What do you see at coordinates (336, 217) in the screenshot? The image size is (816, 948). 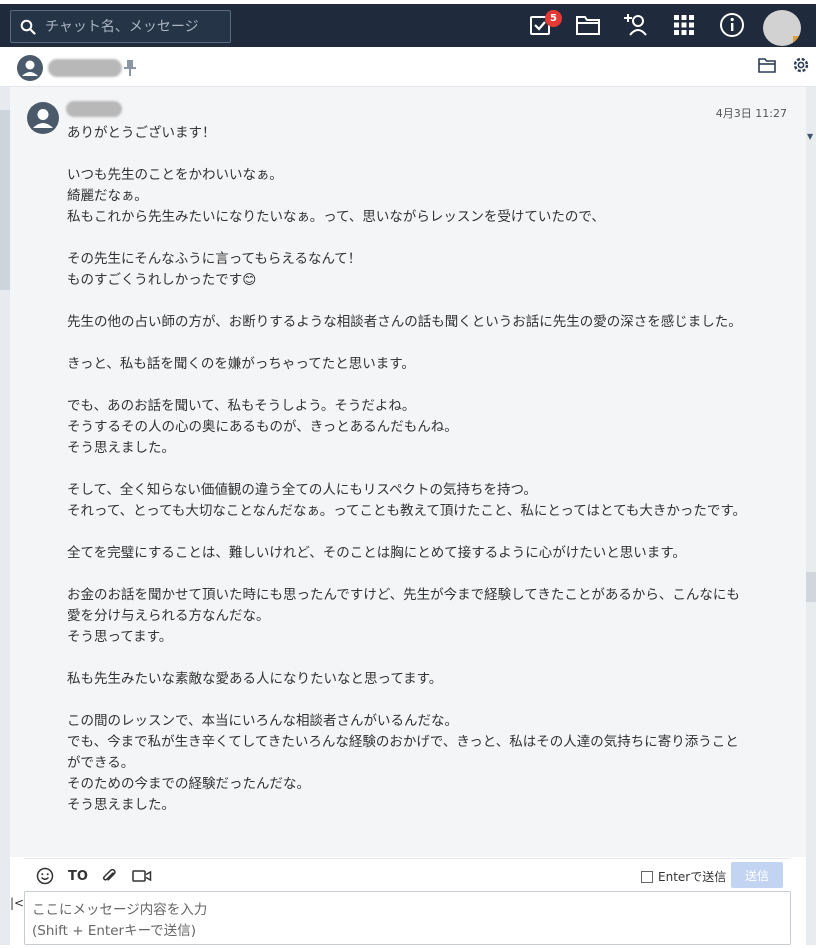 I see `message-line: 私もこれから先生みたいになりたいなぁ。って、思いながらレッスンを受けていたので、` at bounding box center [336, 217].